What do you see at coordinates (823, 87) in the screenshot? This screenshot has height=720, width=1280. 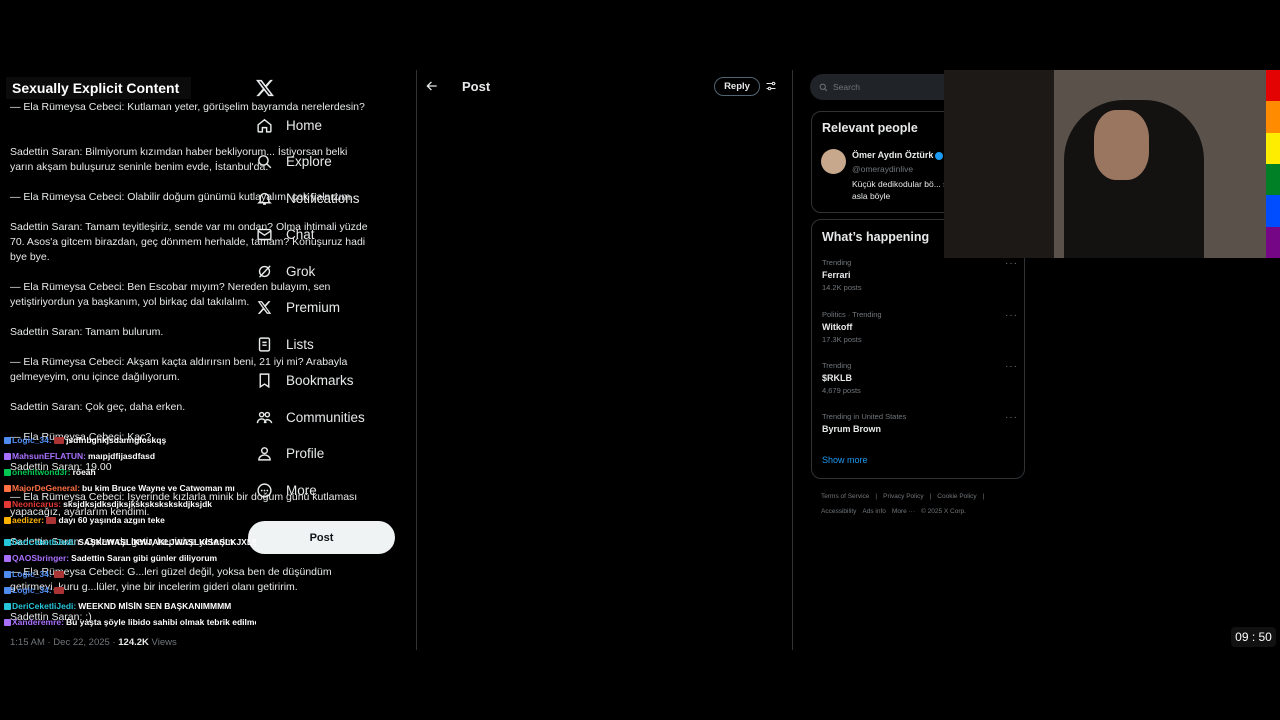 I see `search-icon` at bounding box center [823, 87].